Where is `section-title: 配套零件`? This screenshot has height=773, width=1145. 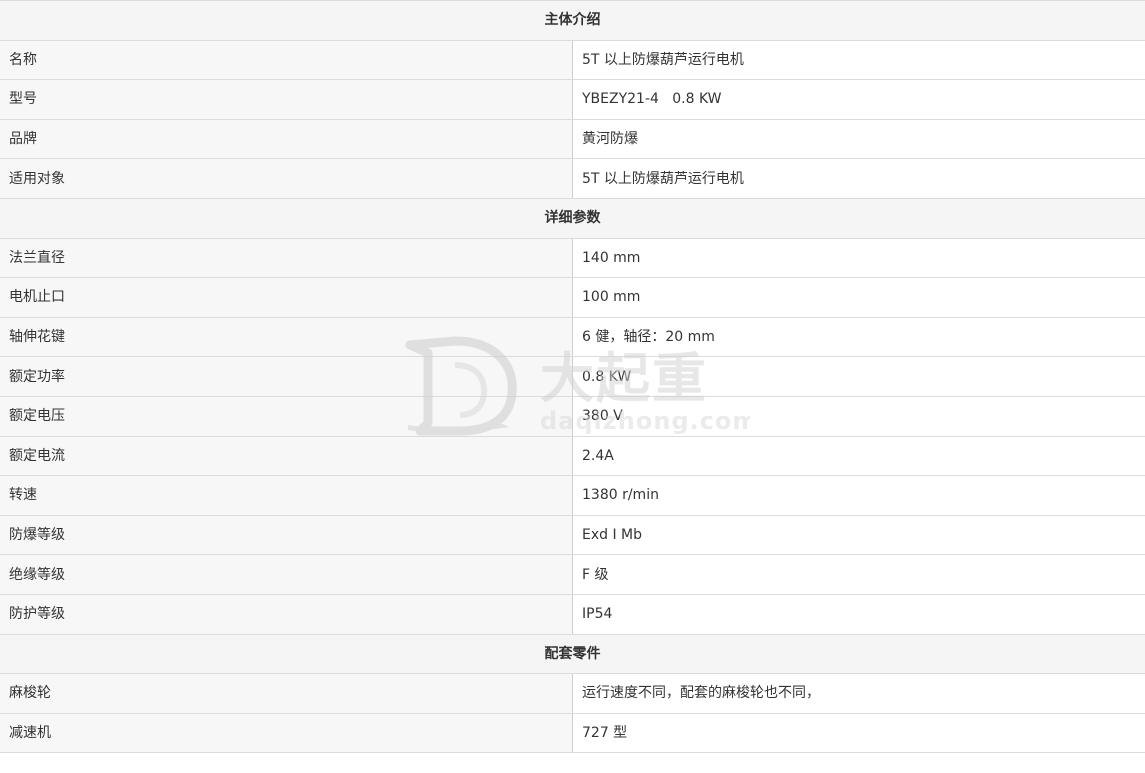
section-title: 配套零件 is located at coordinates (572, 654).